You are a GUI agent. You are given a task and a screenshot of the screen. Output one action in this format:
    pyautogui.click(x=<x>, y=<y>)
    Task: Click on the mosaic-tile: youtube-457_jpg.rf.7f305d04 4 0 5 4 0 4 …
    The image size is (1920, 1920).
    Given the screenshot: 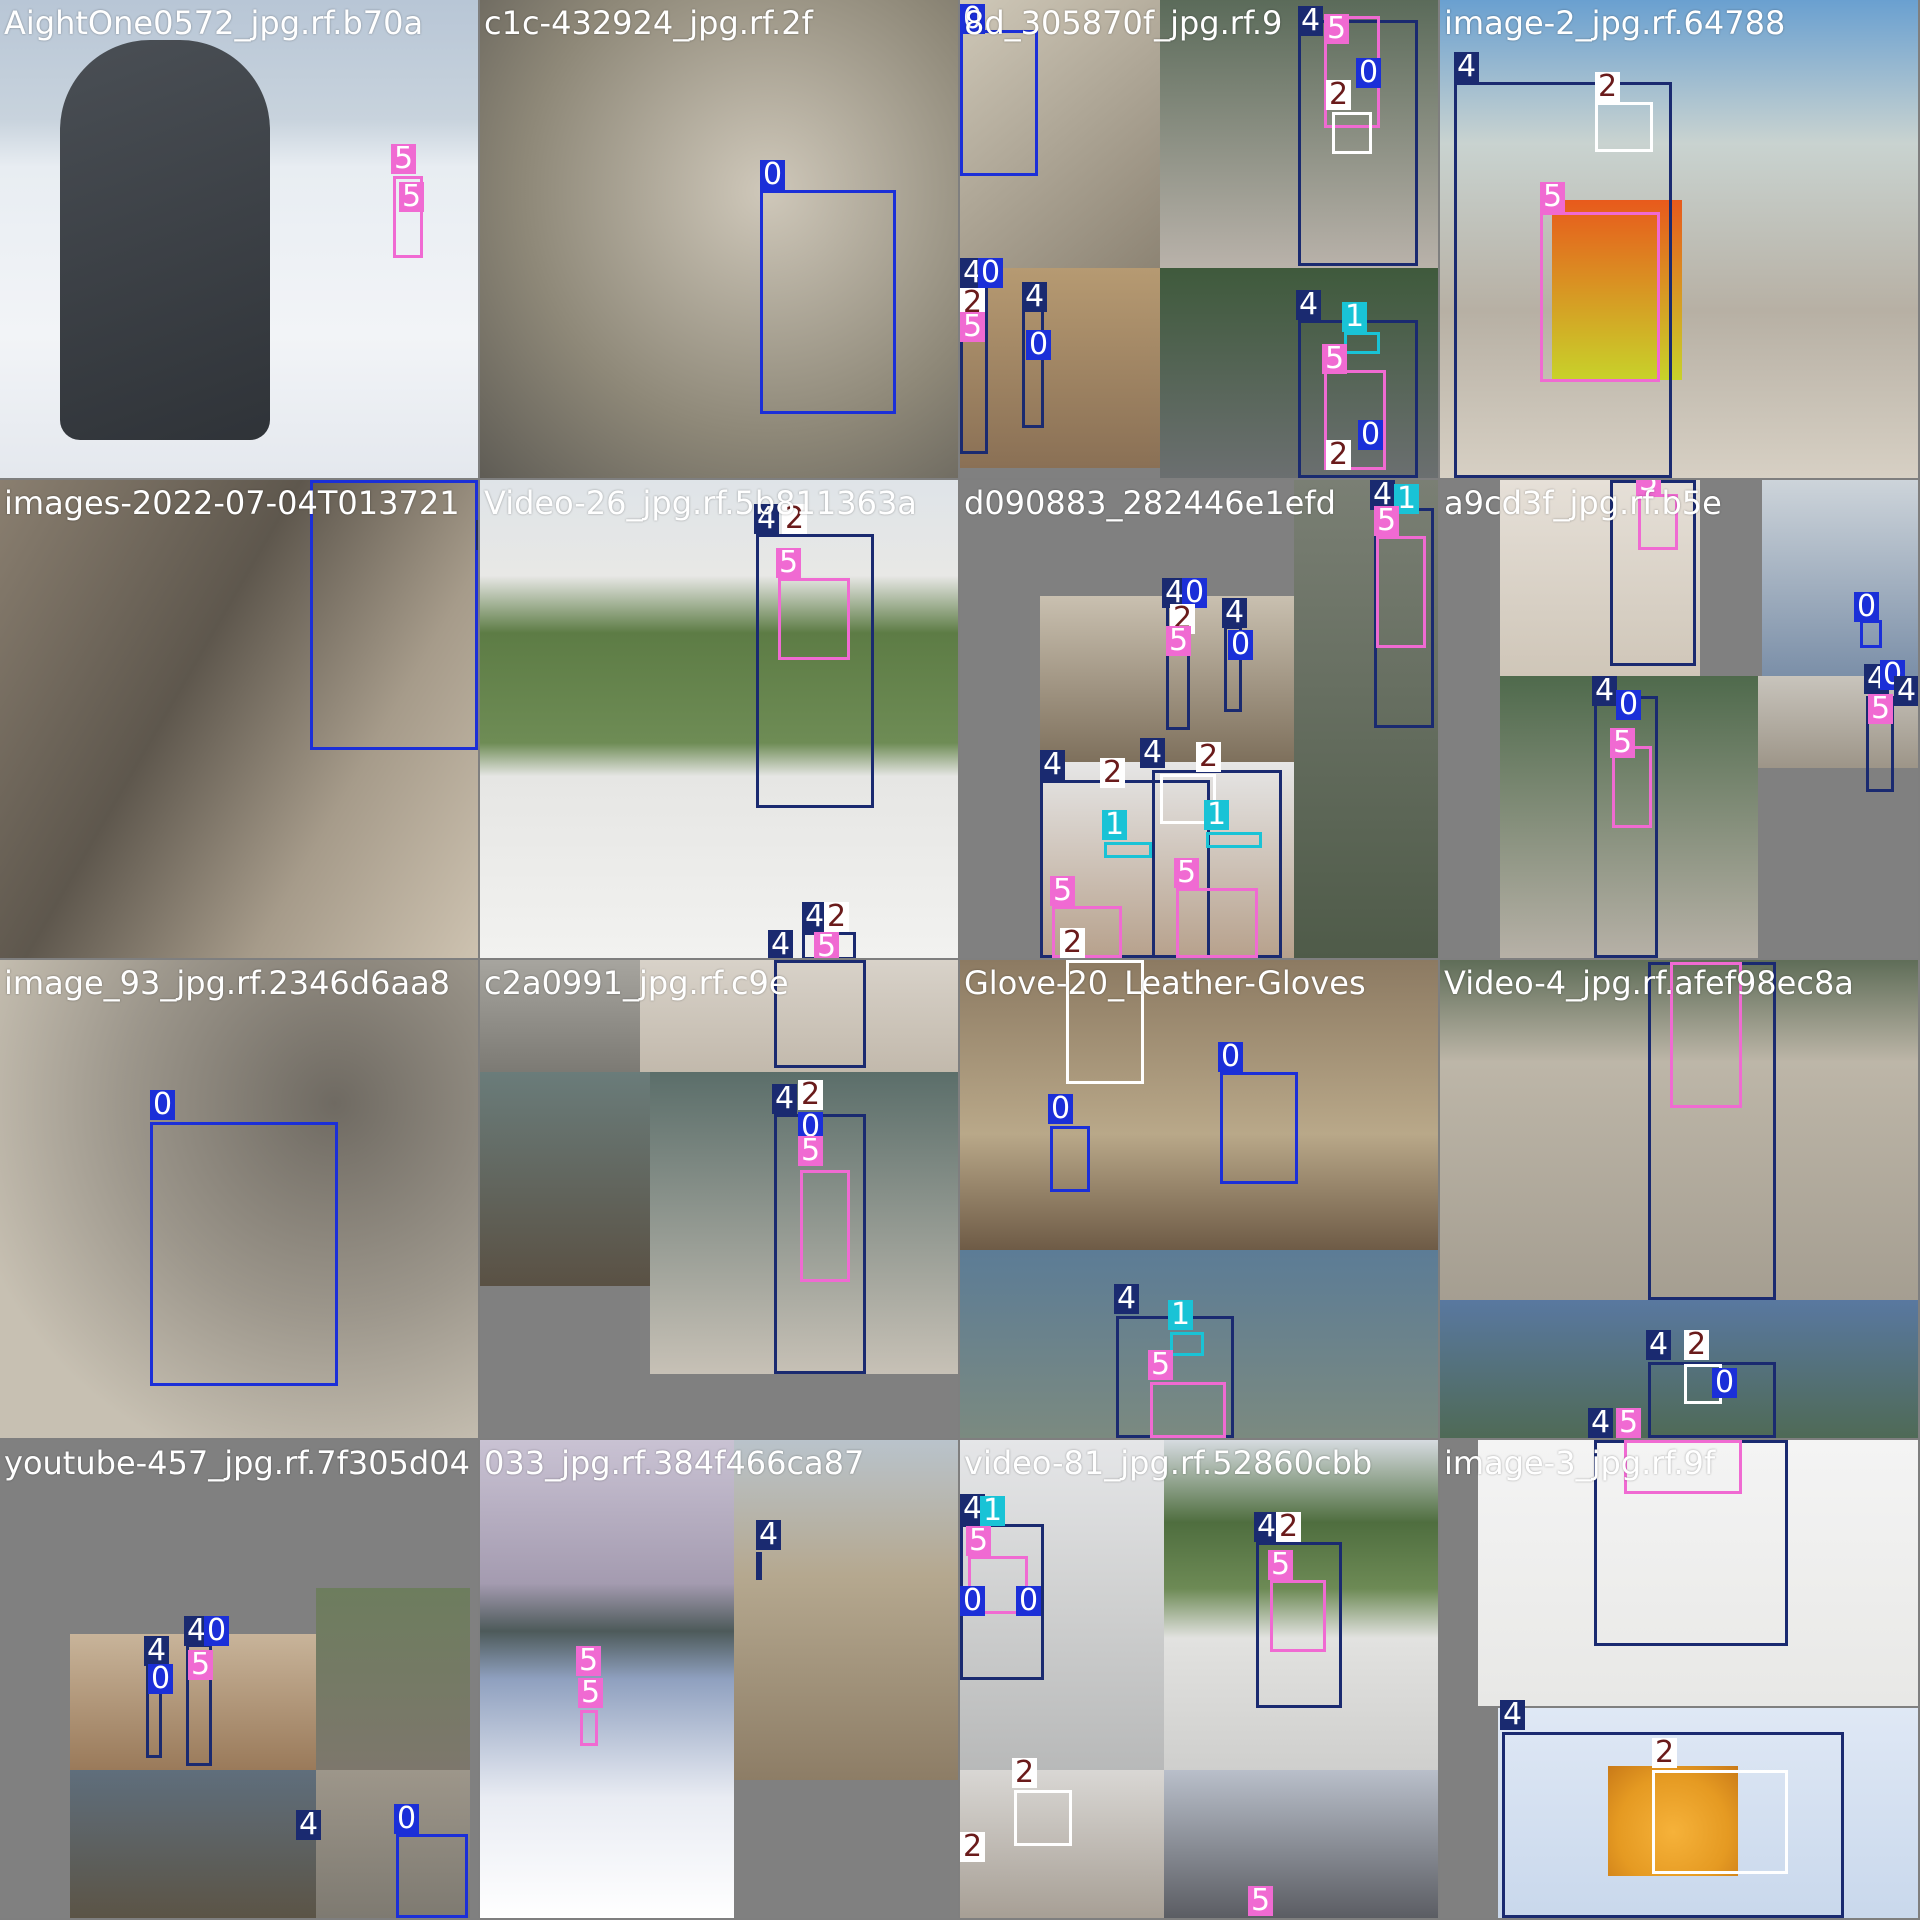 What is the action you would take?
    pyautogui.click(x=239, y=1679)
    